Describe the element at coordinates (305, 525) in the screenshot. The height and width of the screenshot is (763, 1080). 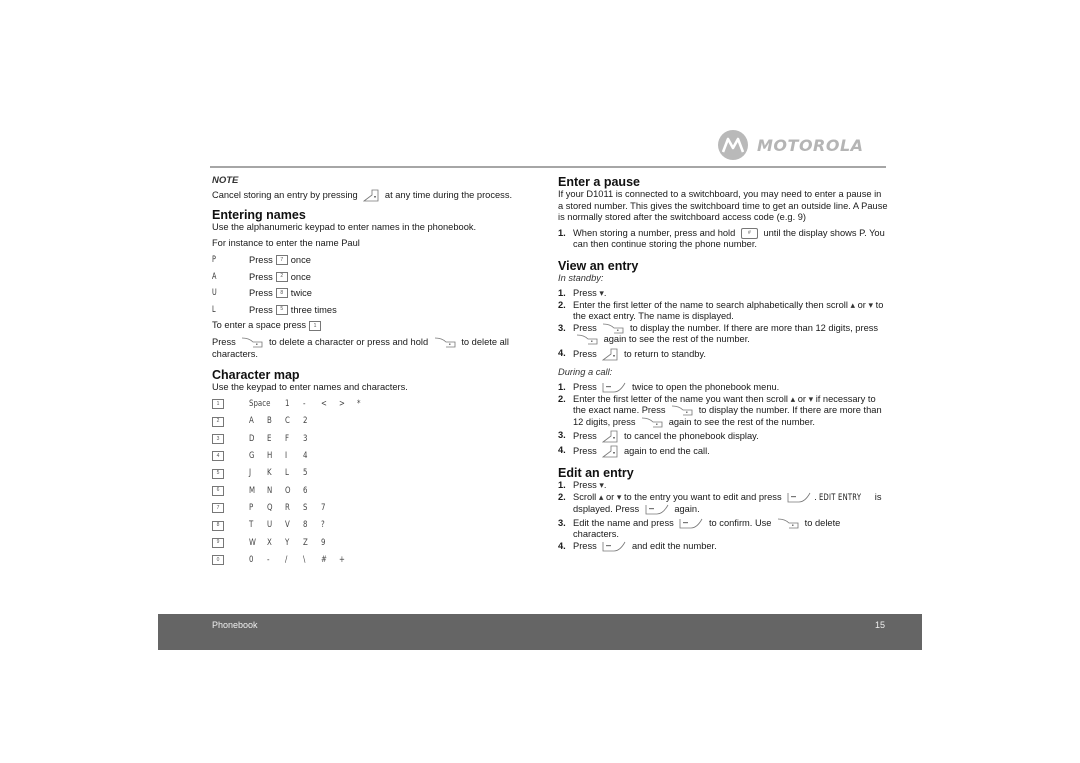
I see `character-map-char: 8` at that location.